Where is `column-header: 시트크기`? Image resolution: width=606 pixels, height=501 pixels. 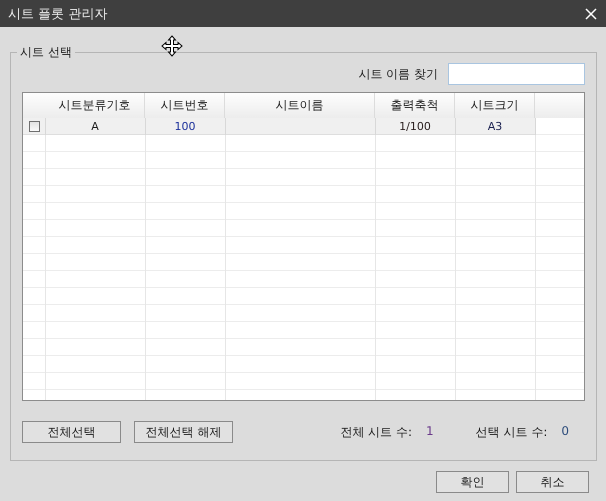 column-header: 시트크기 is located at coordinates (495, 105).